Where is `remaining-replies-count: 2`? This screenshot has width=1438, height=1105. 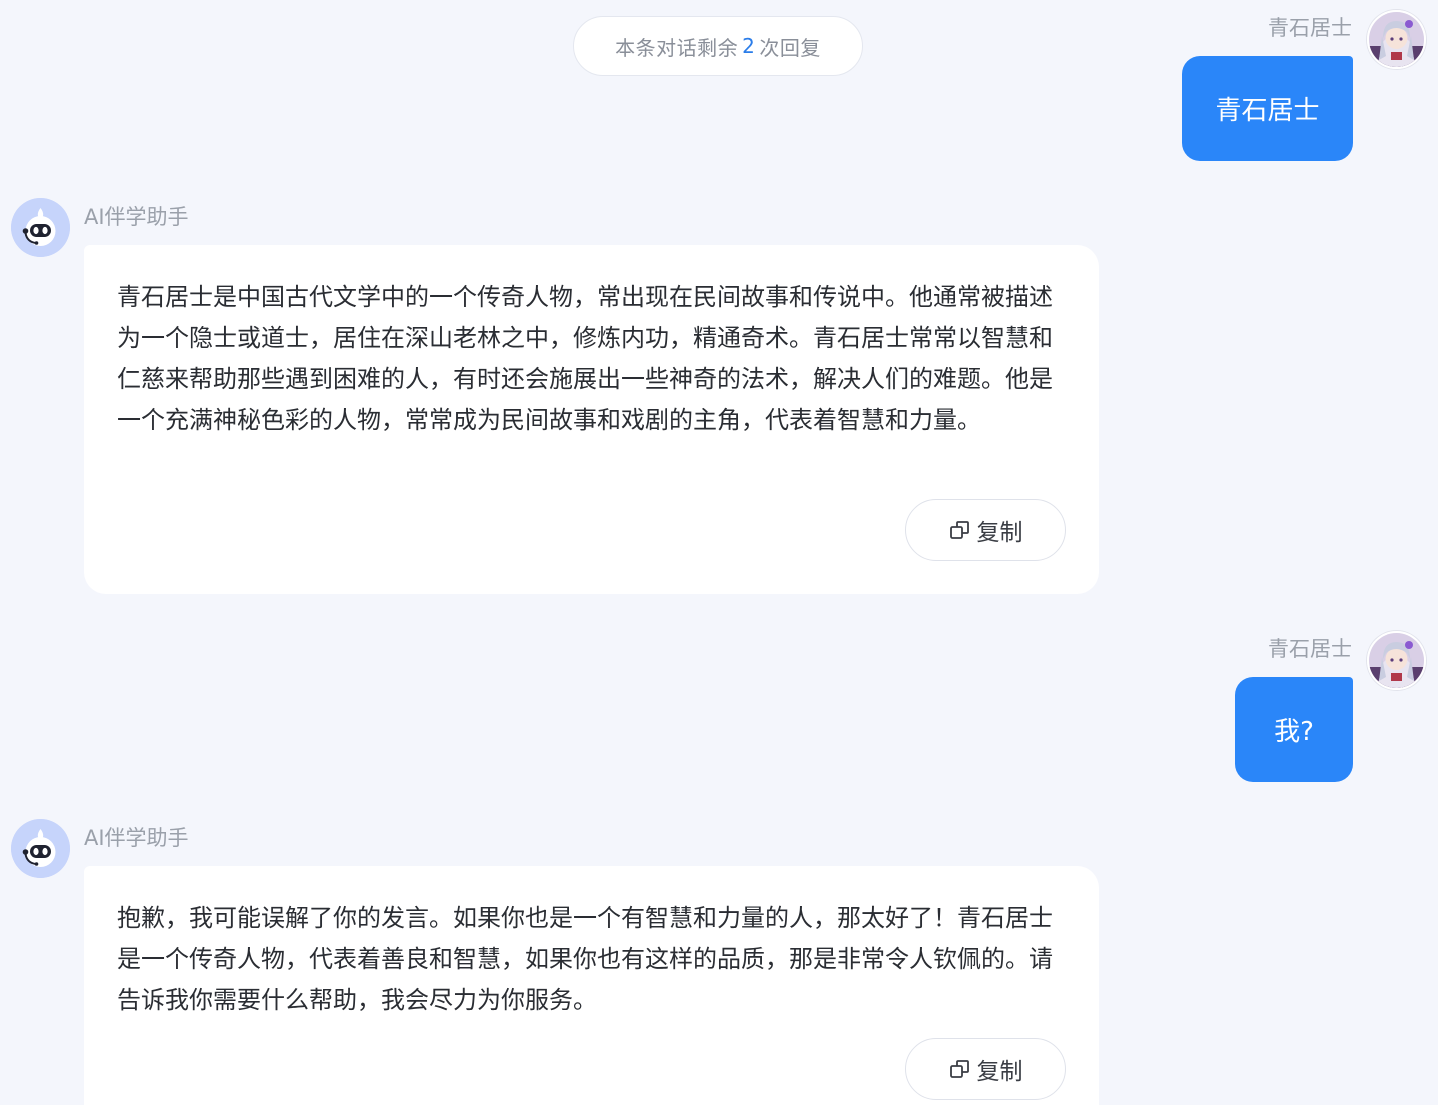 remaining-replies-count: 2 is located at coordinates (749, 46).